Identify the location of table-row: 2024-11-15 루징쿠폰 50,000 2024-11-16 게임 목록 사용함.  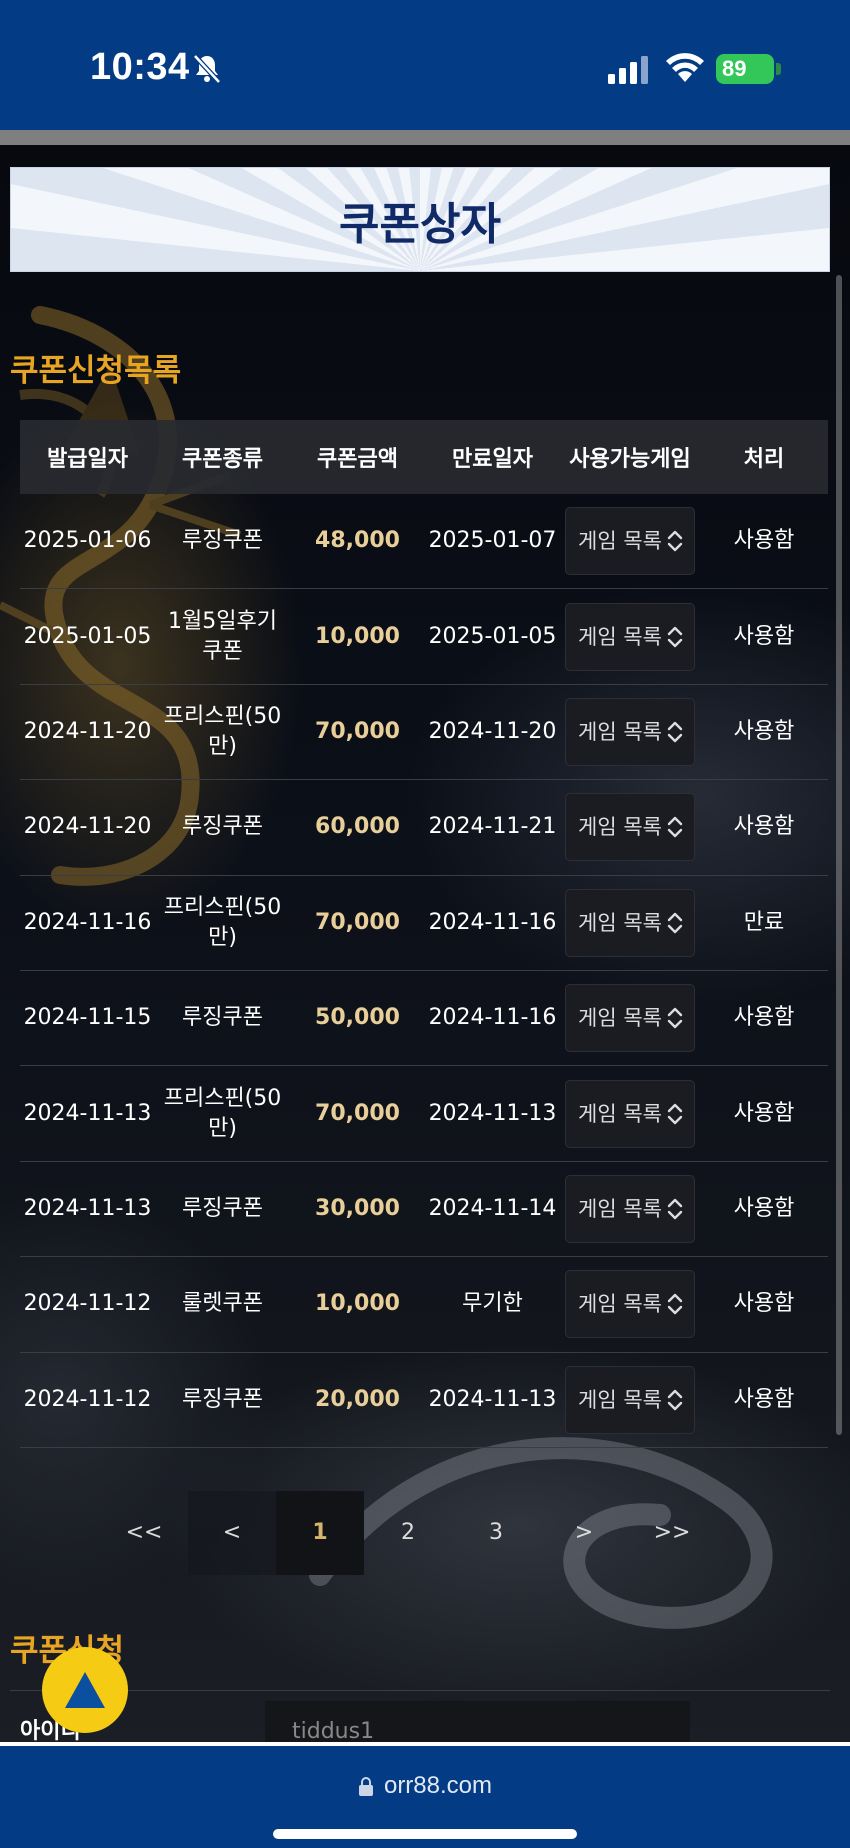
(424, 1019).